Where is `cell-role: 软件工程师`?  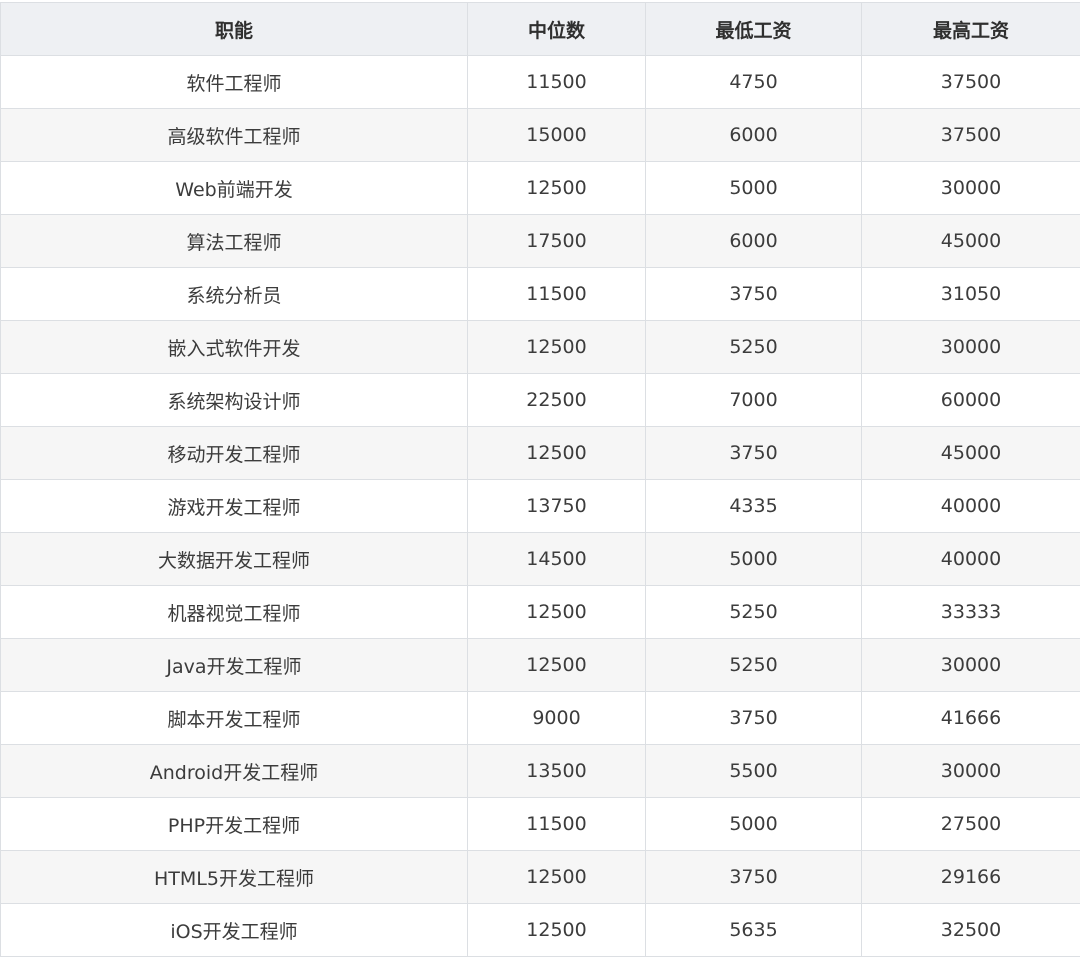 cell-role: 软件工程师 is located at coordinates (234, 82).